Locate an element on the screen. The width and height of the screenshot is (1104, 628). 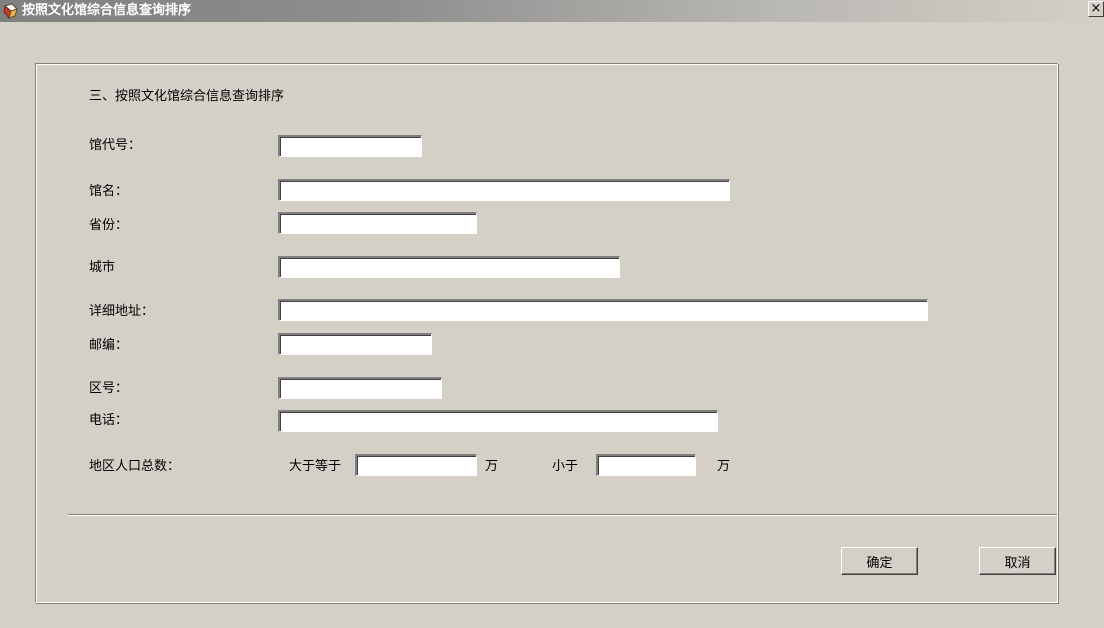
population-lt-label: 小于 is located at coordinates (565, 466).